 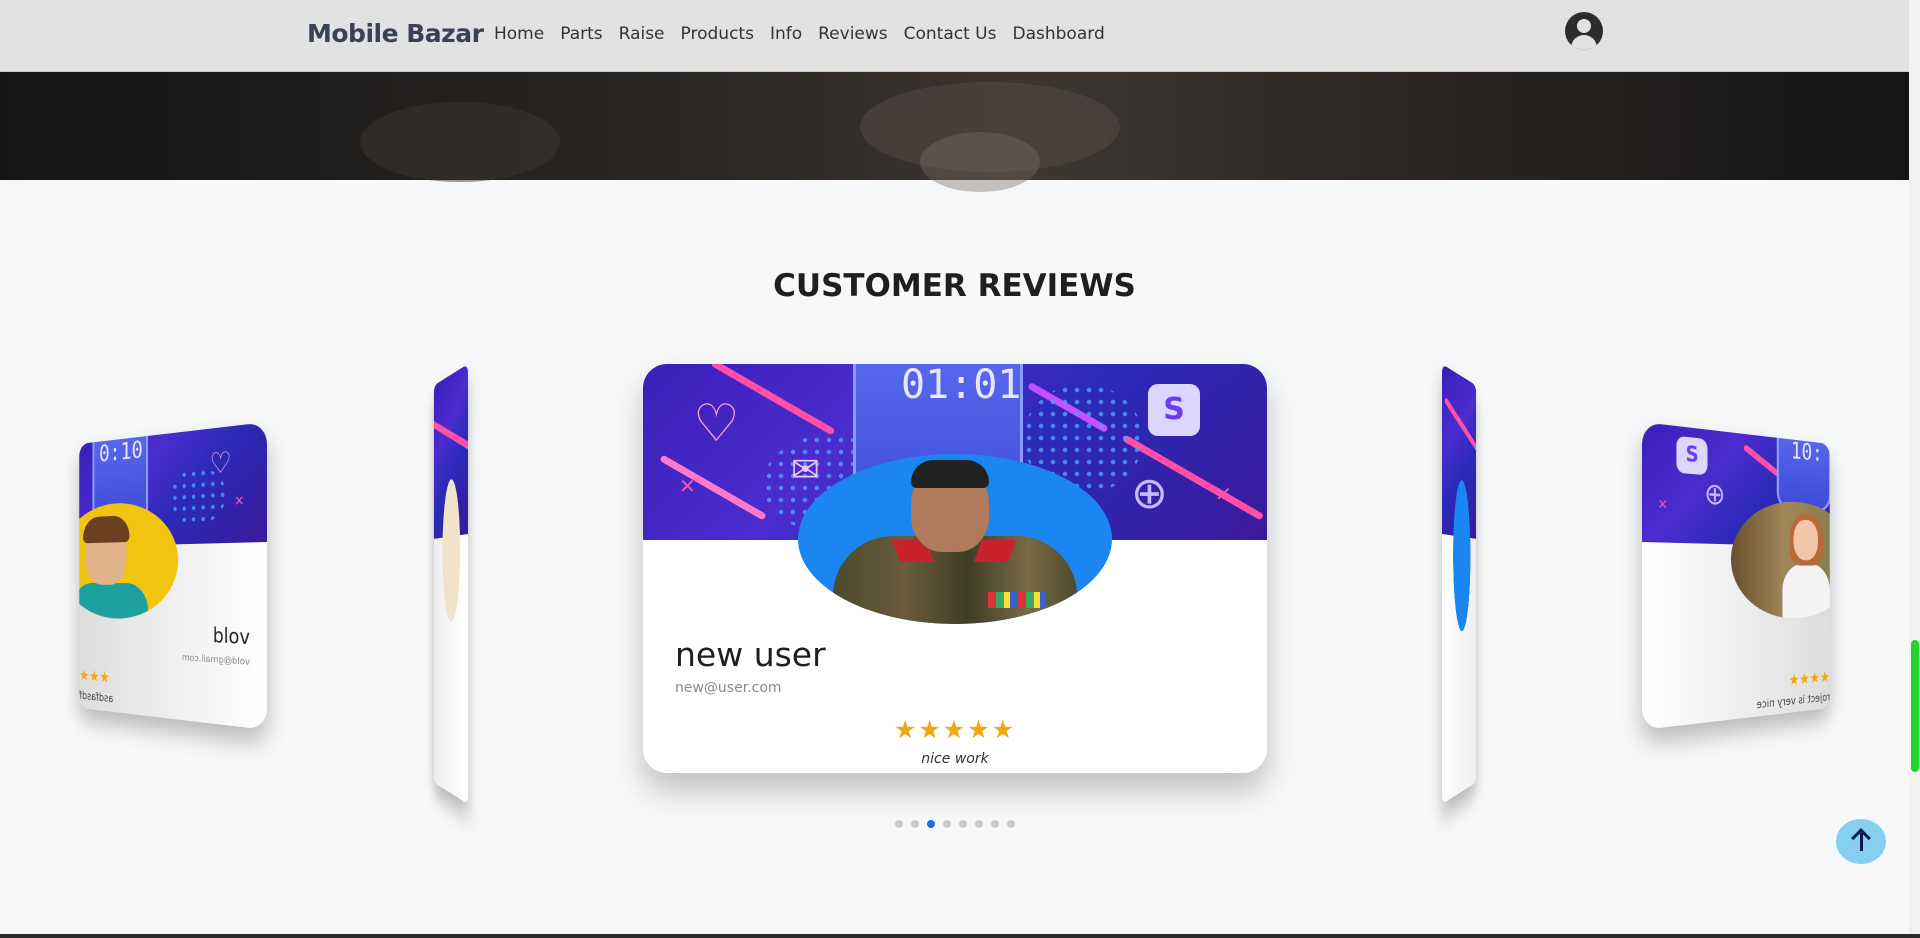 I want to click on heart-icon: ♡, so click(x=716, y=424).